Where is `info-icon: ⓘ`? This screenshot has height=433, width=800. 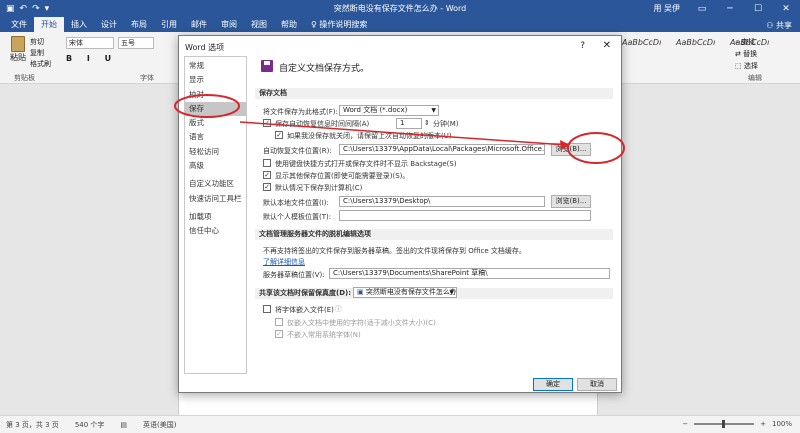
info-icon: ⓘ is located at coordinates (338, 309).